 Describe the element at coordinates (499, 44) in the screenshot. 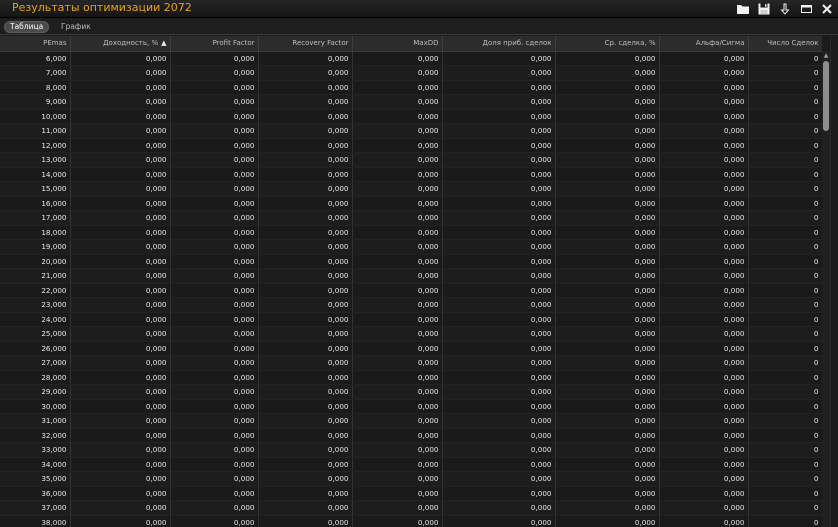

I see `column-header-win-share: Доля приб. сделок` at that location.